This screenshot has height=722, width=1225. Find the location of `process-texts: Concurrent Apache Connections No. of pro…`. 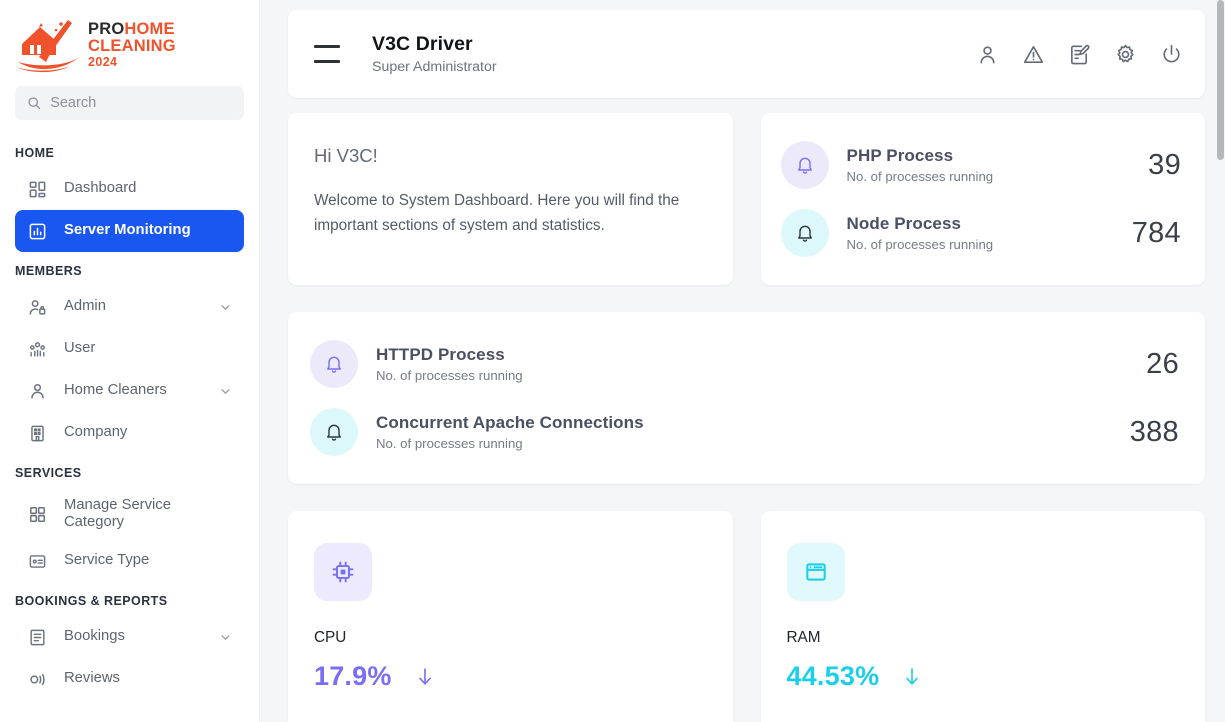

process-texts: Concurrent Apache Connections No. of pro… is located at coordinates (744, 432).